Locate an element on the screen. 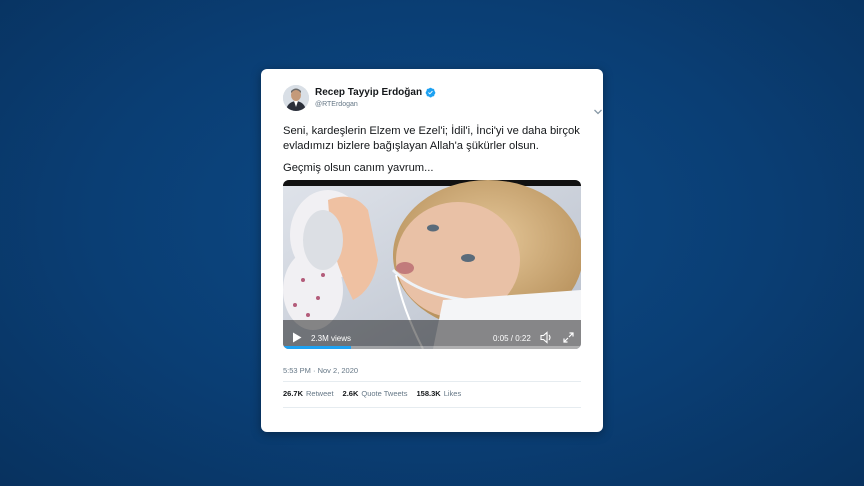 Image resolution: width=864 pixels, height=486 pixels. author-name-row: Recep Tayyip Erdoğan is located at coordinates (375, 92).